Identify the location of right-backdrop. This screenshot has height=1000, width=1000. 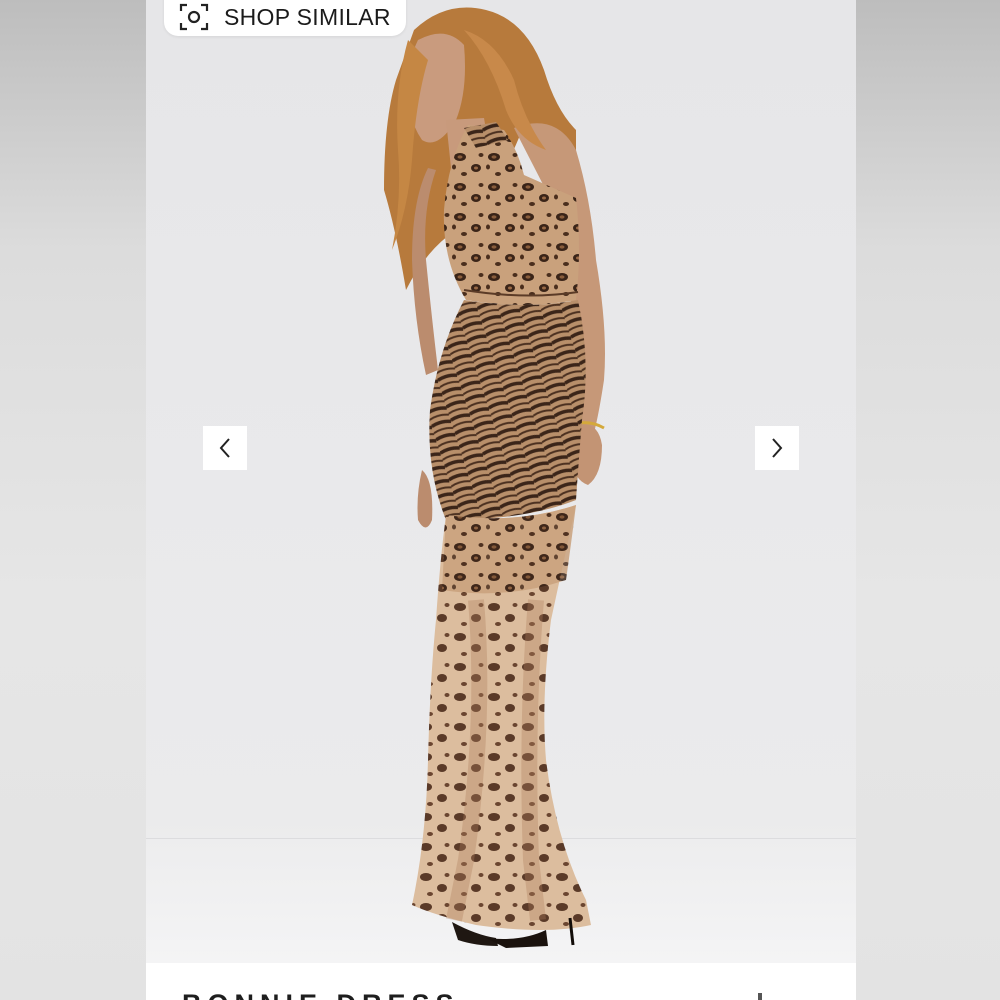
(928, 500).